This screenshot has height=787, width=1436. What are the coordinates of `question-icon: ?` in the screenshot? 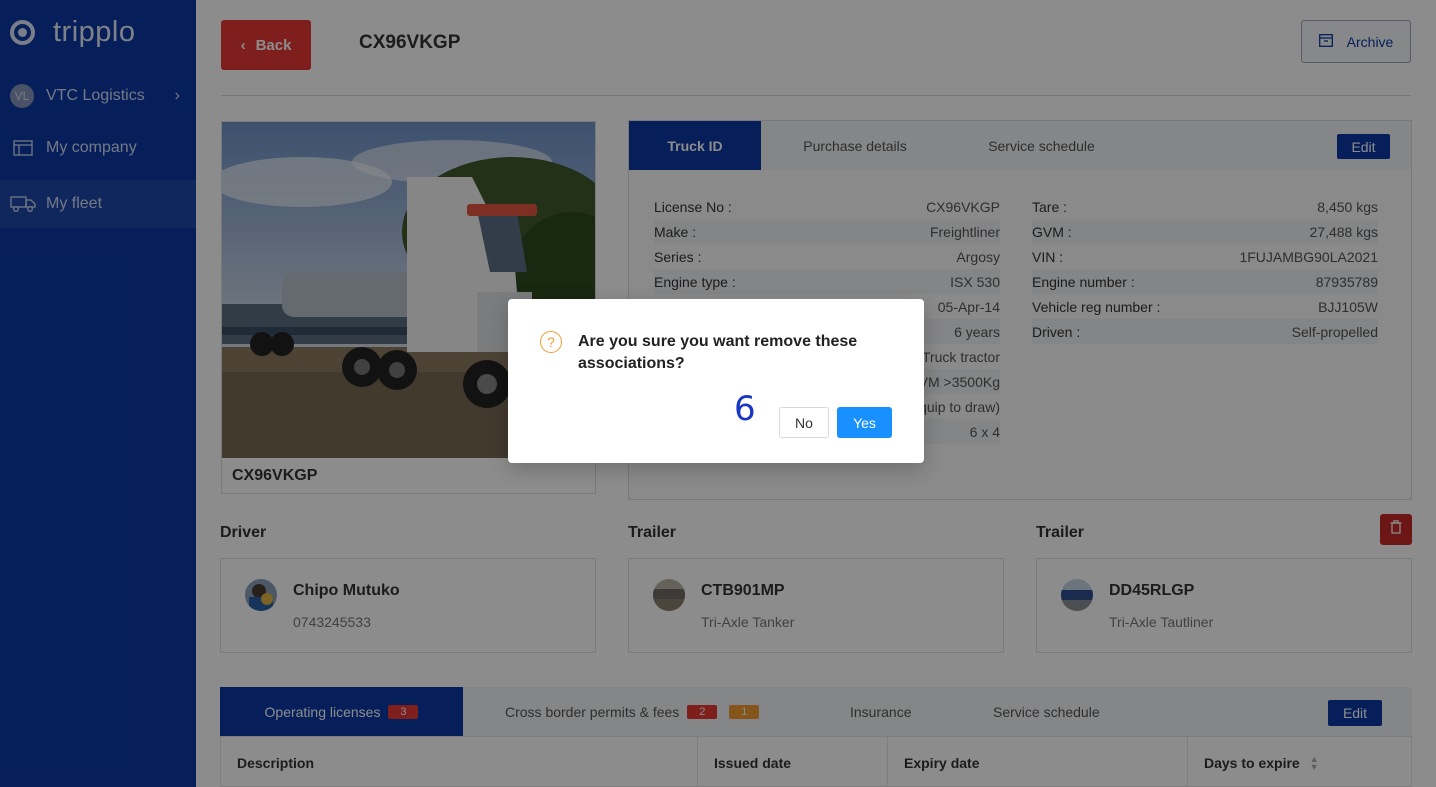 It's located at (551, 342).